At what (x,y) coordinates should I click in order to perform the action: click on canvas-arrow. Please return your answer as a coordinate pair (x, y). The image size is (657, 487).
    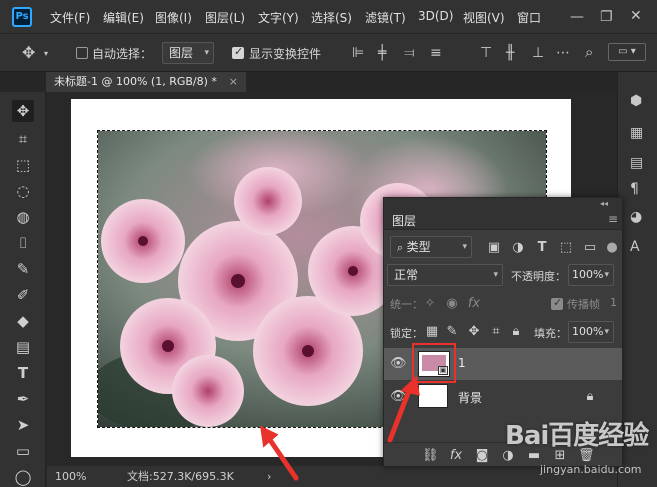
    Looking at the image, I should click on (282, 457).